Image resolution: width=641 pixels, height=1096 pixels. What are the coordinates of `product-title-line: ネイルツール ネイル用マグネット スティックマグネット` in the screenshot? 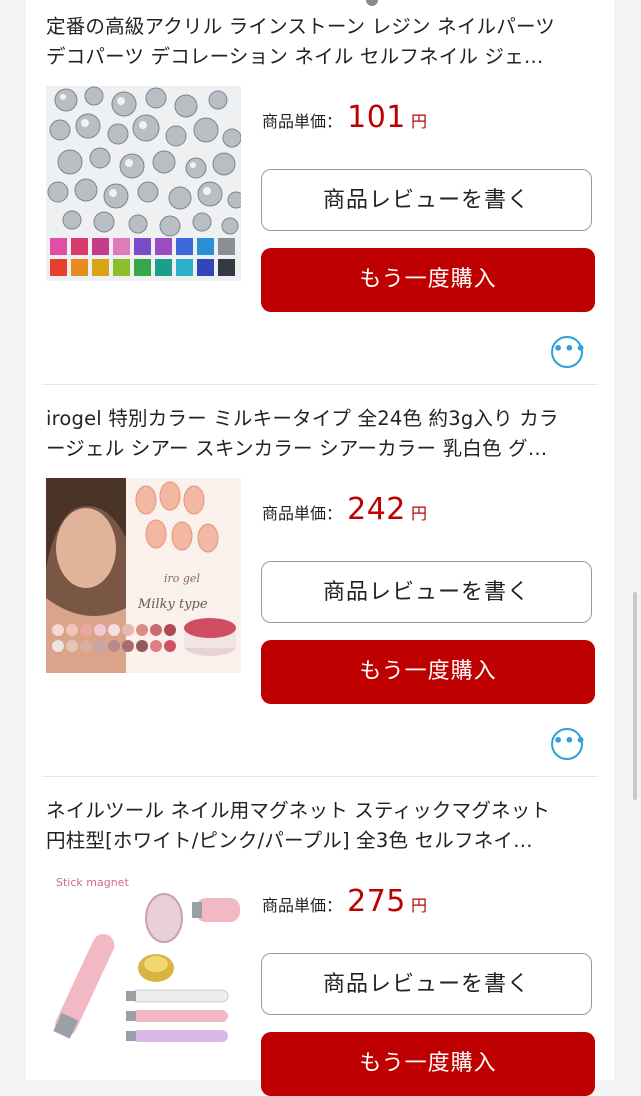 It's located at (320, 811).